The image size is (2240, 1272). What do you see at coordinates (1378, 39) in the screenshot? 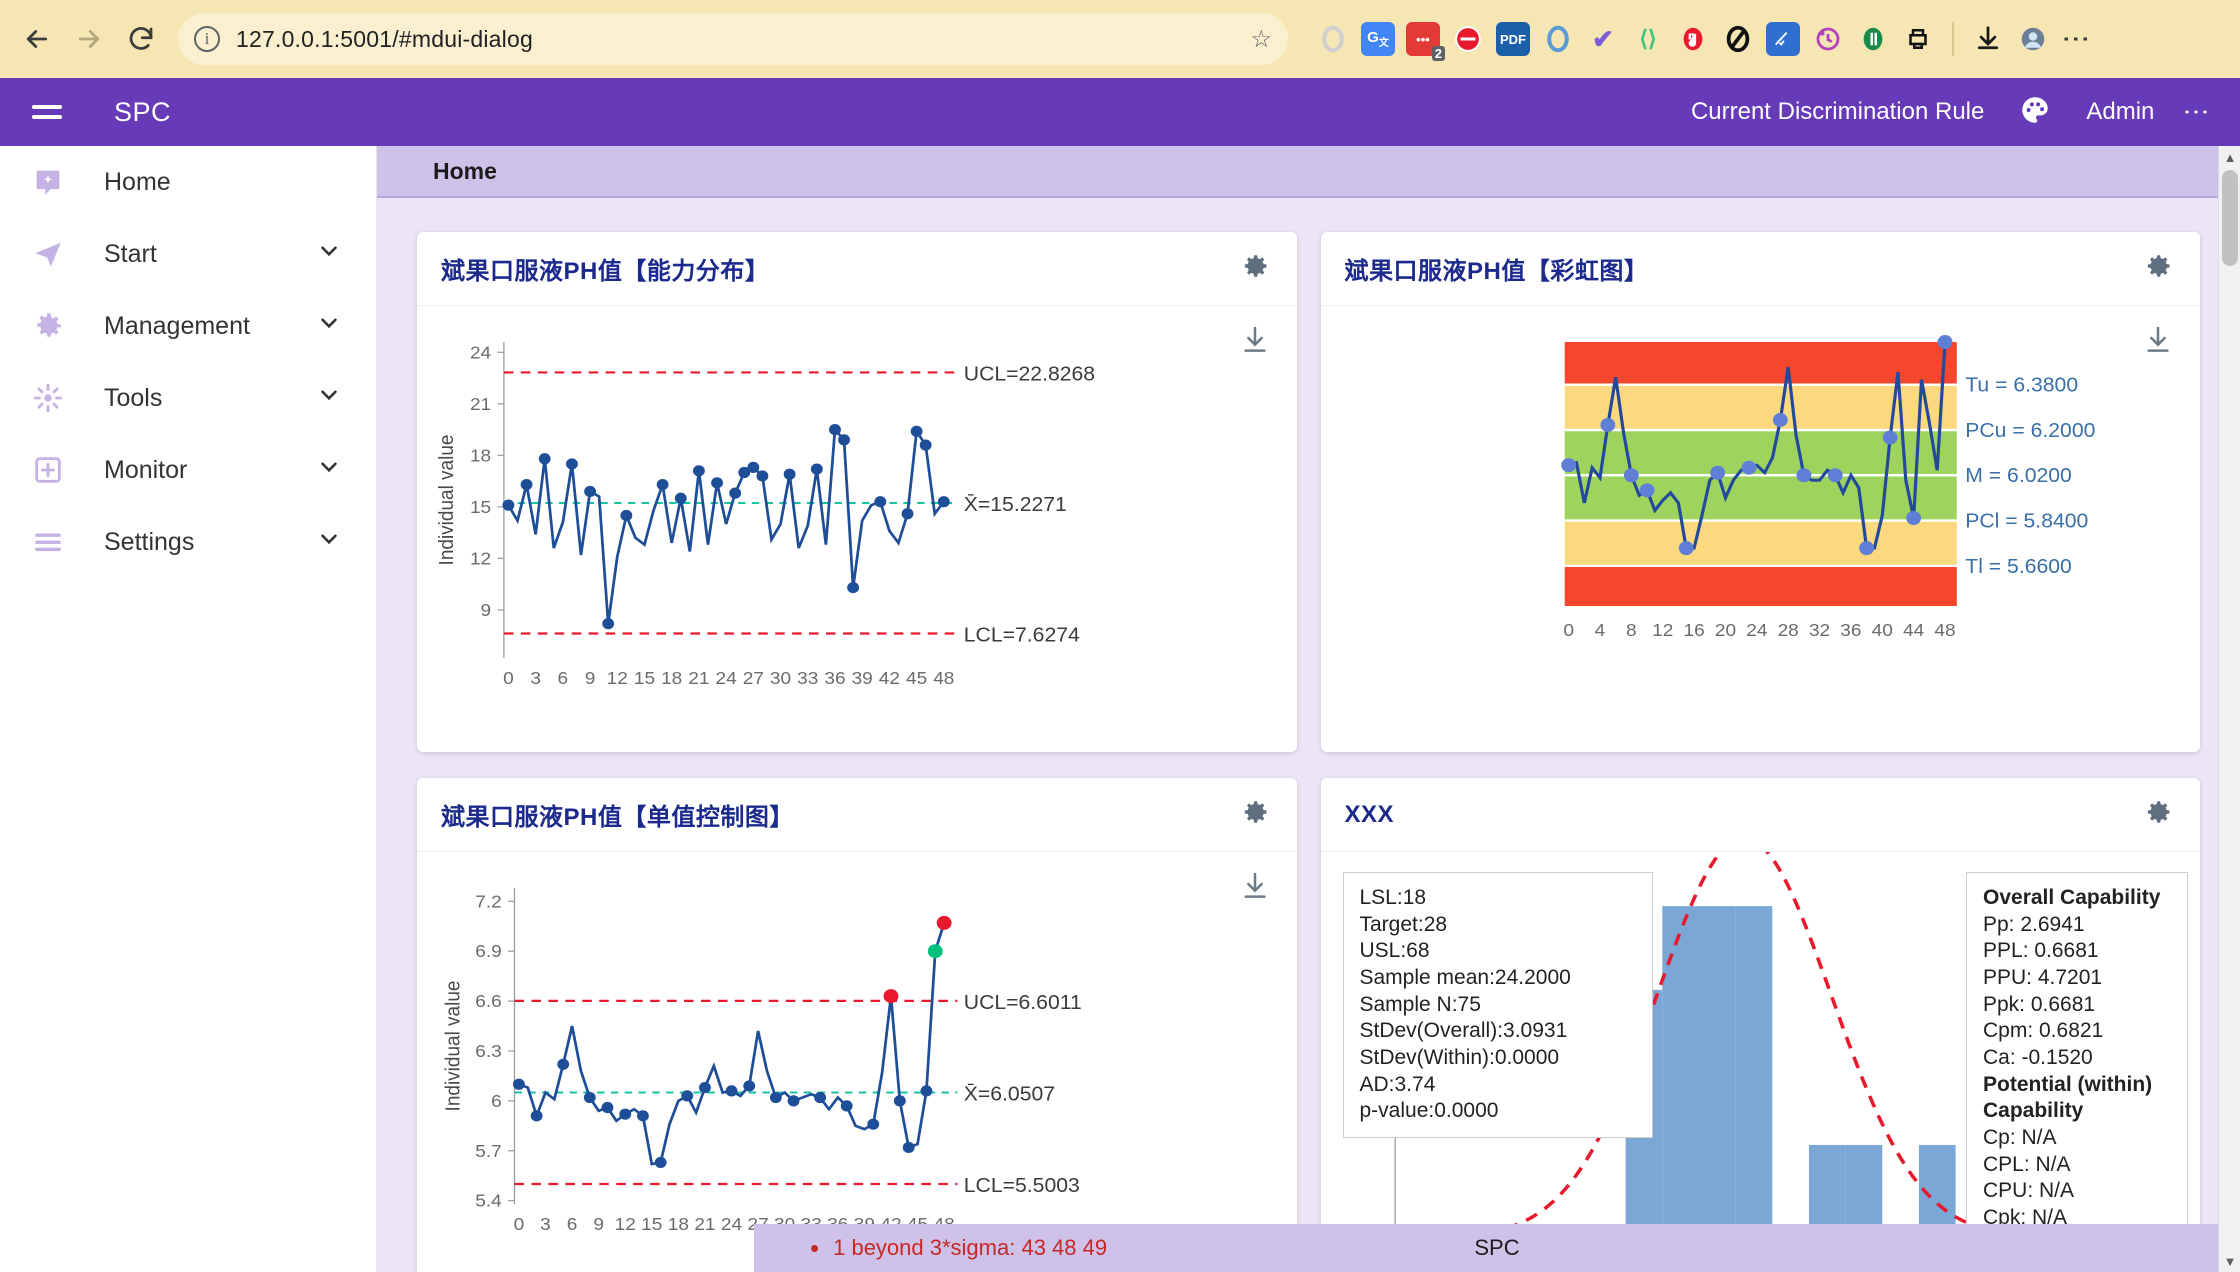
I see `google-translate-extension-icon: G文` at bounding box center [1378, 39].